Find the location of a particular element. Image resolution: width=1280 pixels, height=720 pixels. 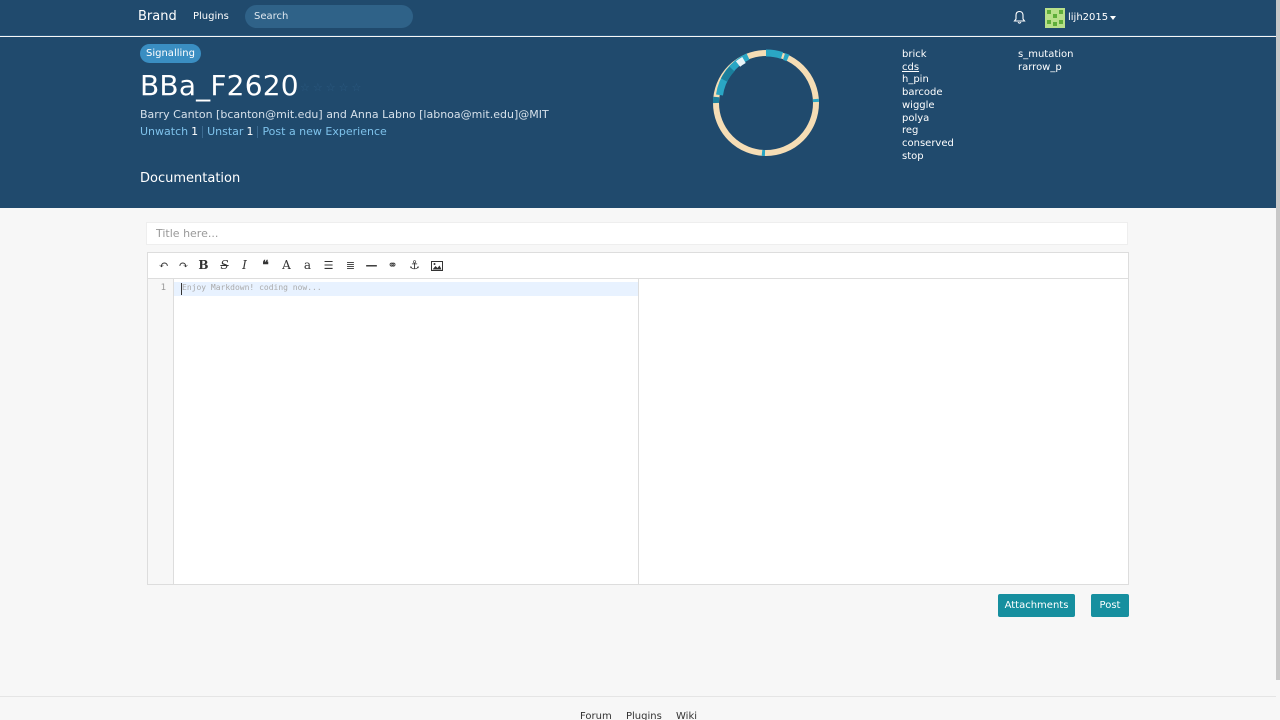

ordered-list-icon: ≣ is located at coordinates (350, 265).